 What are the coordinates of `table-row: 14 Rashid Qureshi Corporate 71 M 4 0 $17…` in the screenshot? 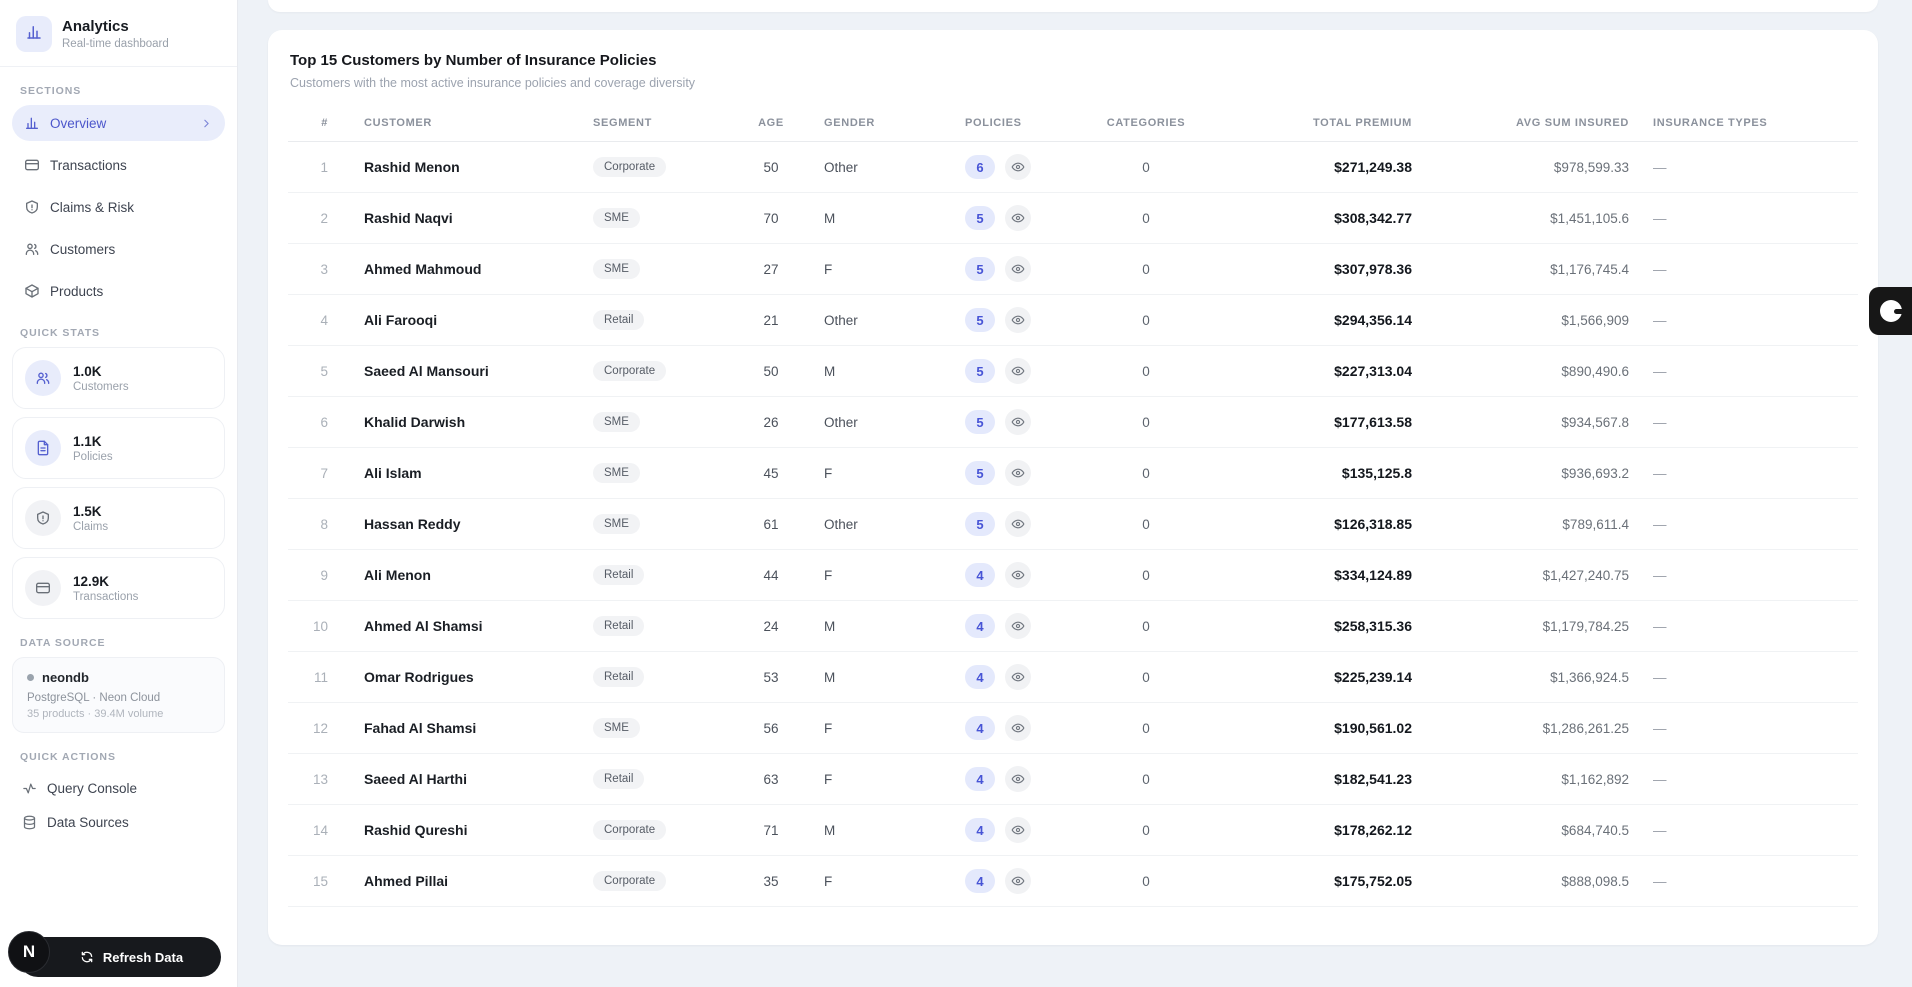 It's located at (1073, 830).